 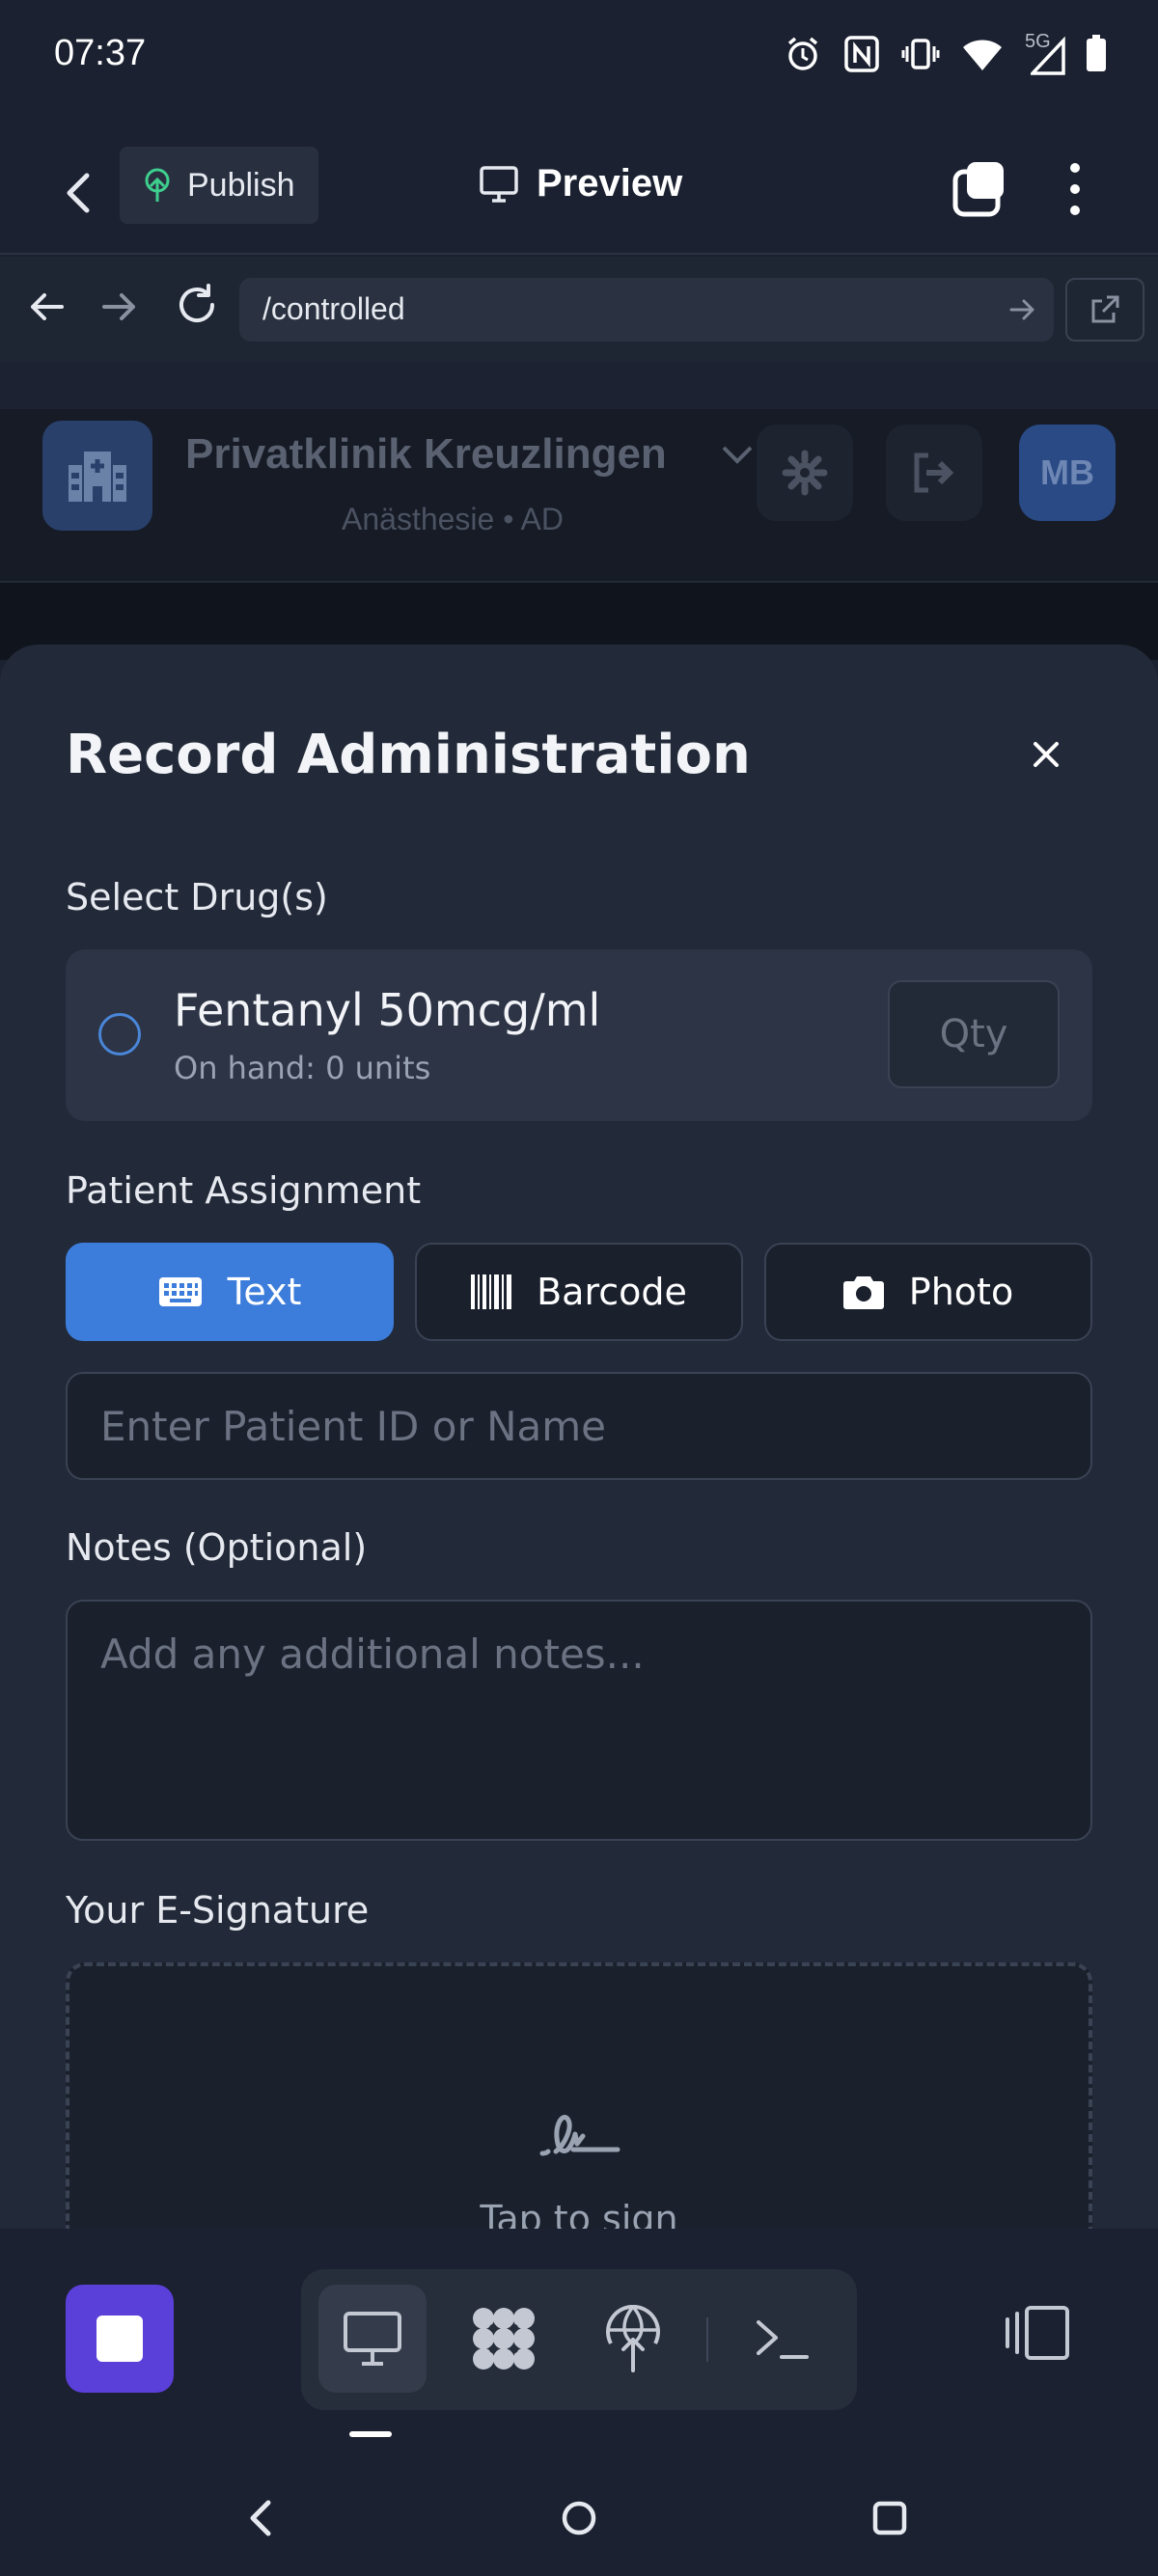 I want to click on patient-mode-photo-label: Photo, so click(x=961, y=1292).